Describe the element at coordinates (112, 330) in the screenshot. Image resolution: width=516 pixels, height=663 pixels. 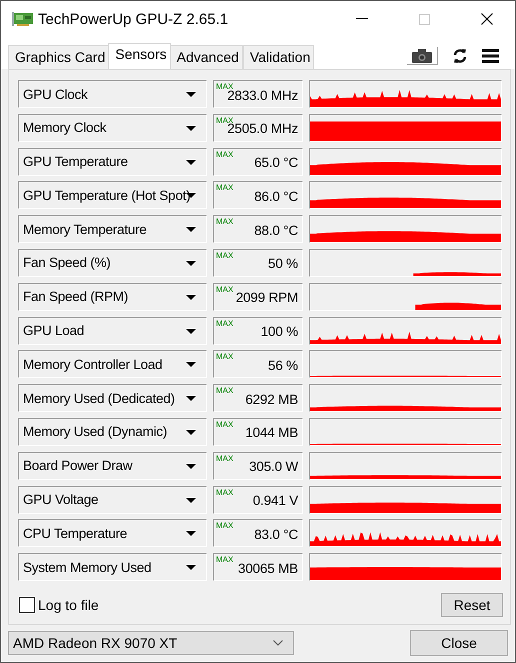
I see `sensor-dropdown: GPU Load` at that location.